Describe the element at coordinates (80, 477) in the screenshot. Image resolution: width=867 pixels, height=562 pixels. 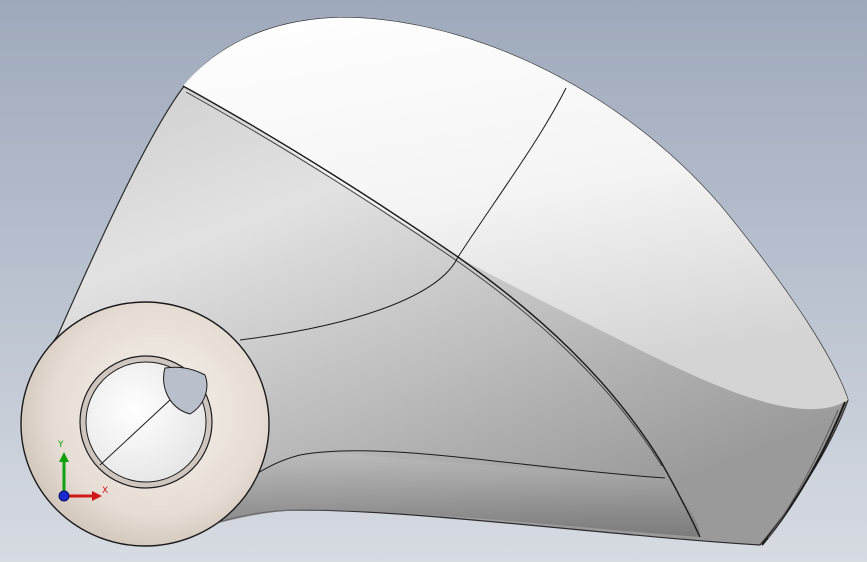
I see `triad-axes-icon` at that location.